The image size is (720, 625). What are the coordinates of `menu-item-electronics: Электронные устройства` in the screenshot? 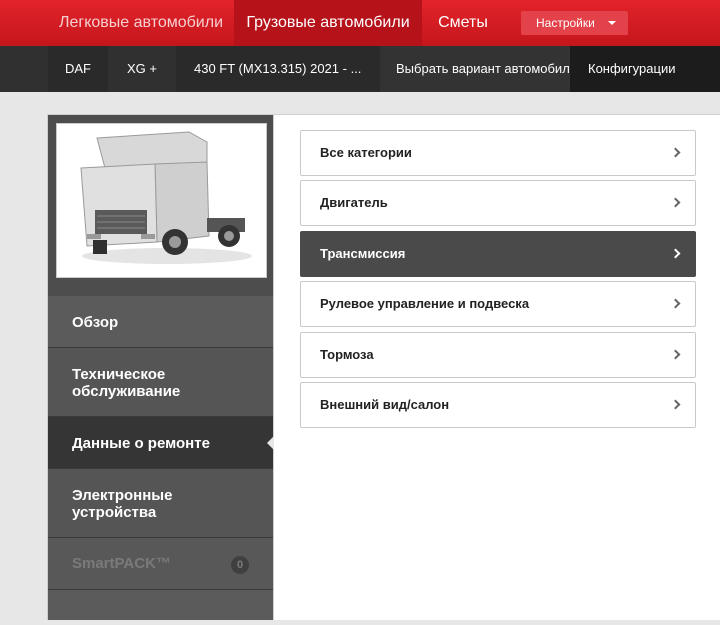 It's located at (160, 503).